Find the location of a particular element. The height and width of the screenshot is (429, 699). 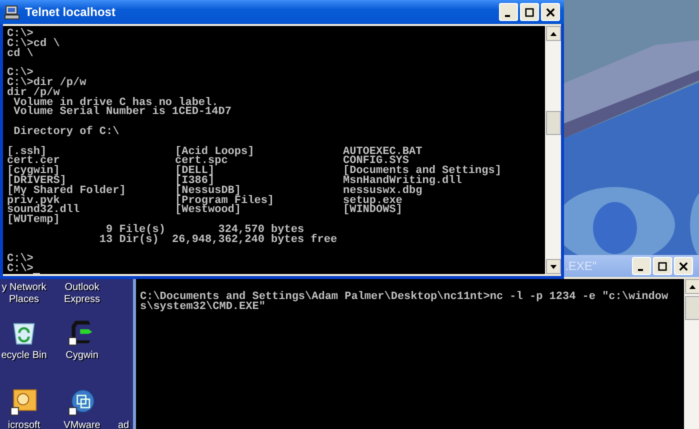

computer-icon is located at coordinates (12, 12).